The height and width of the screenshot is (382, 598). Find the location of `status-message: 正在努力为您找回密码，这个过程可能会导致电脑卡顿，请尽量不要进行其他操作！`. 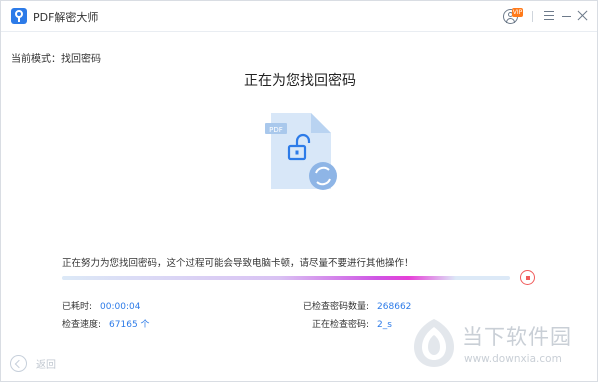

status-message: 正在努力为您找回密码，这个过程可能会导致电脑卡顿，请尽量不要进行其他操作！ is located at coordinates (238, 263).